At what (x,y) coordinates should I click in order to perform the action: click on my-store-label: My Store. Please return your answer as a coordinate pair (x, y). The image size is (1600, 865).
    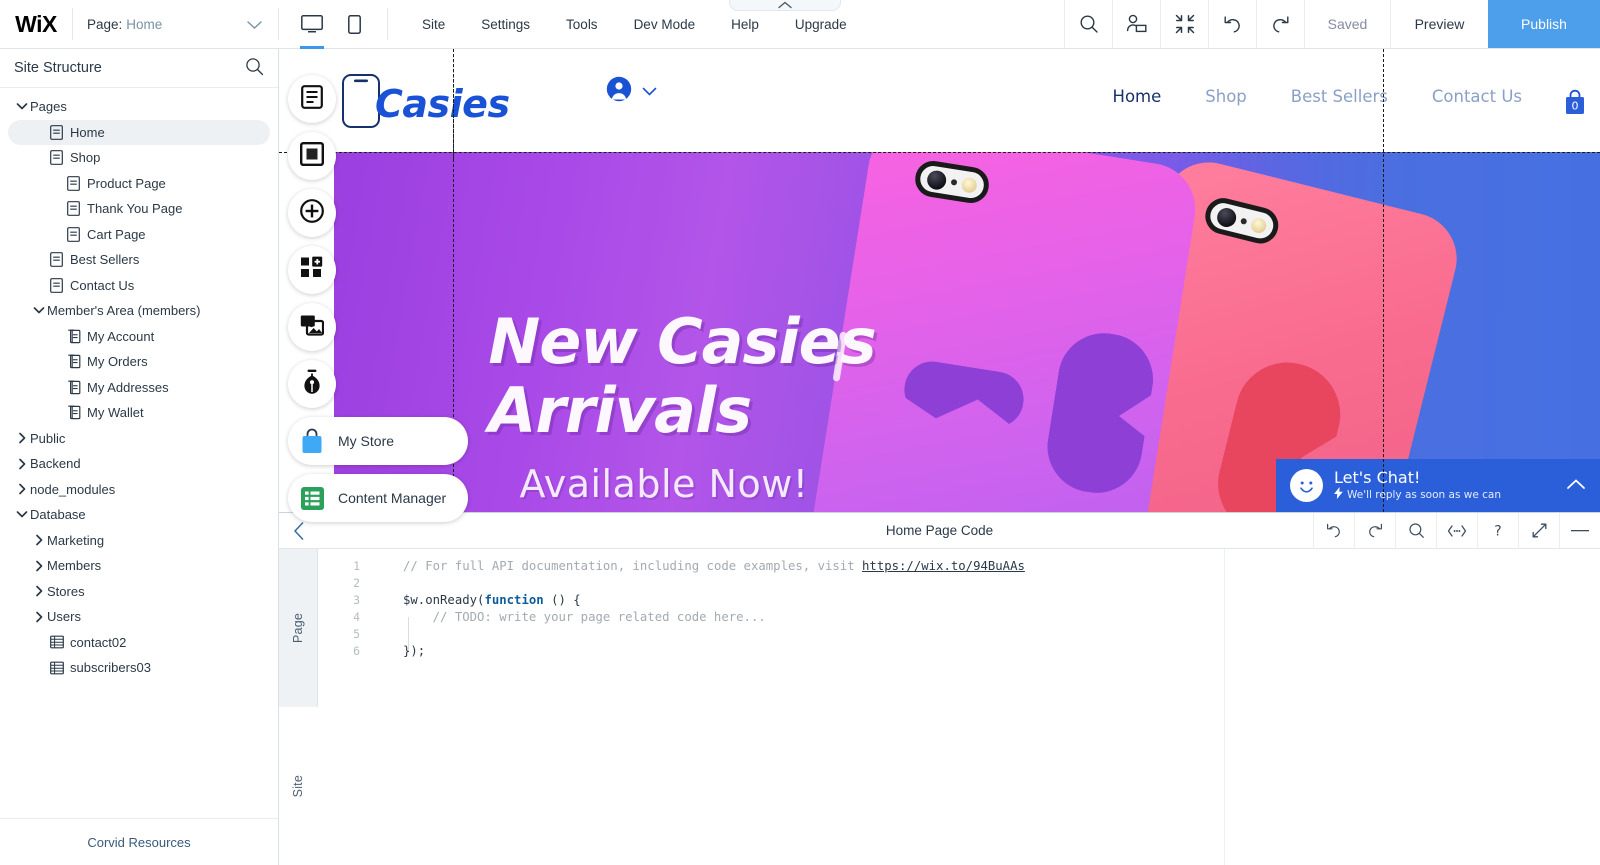
    Looking at the image, I should click on (366, 441).